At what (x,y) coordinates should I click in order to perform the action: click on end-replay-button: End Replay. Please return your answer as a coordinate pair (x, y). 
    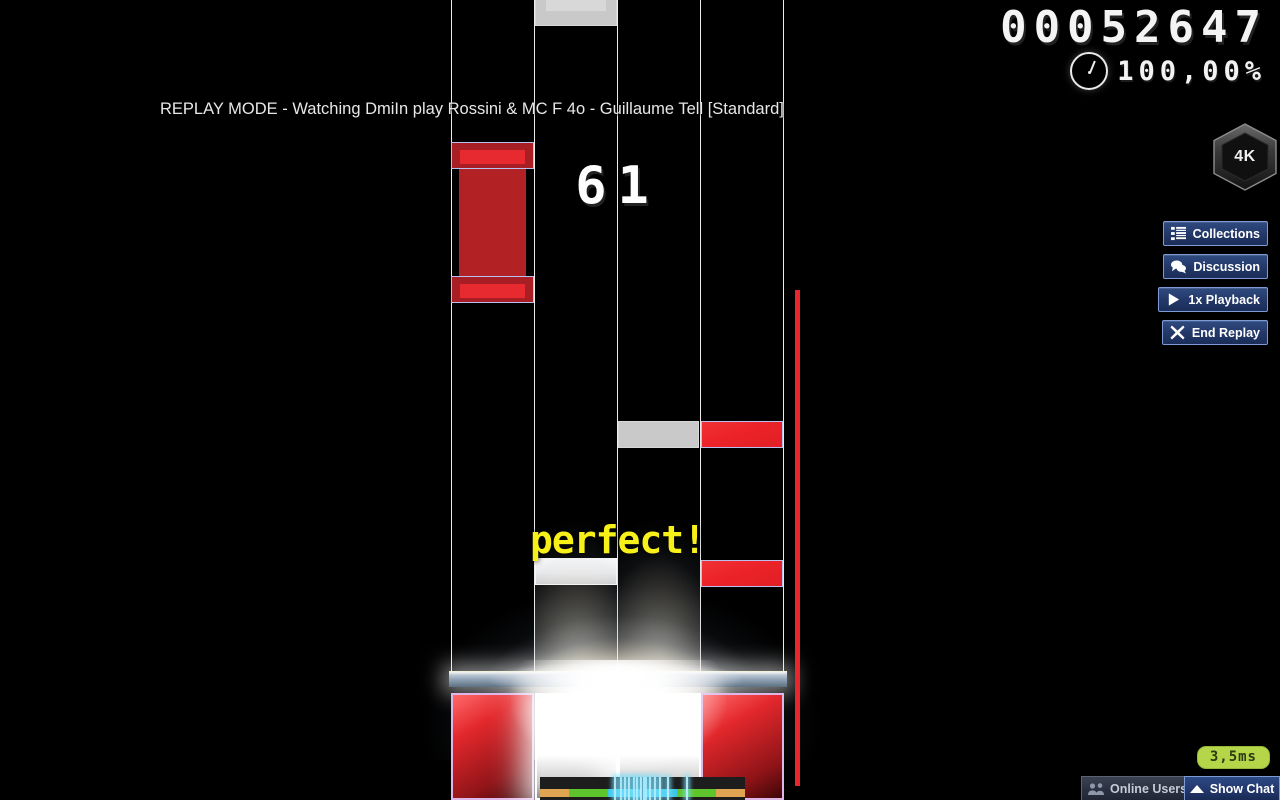
    Looking at the image, I should click on (1214, 332).